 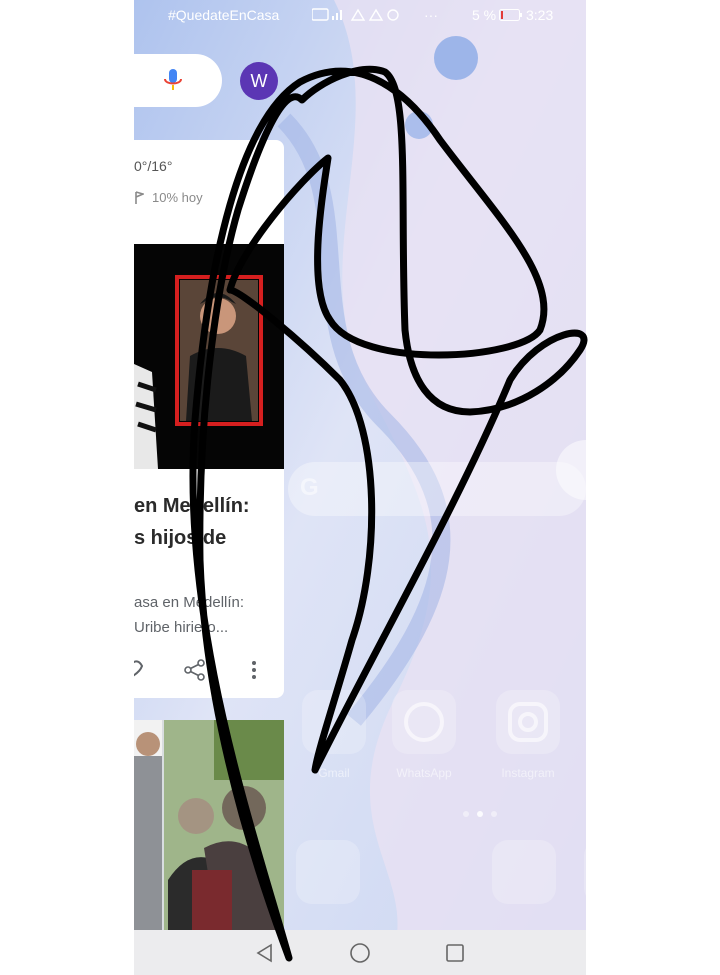 What do you see at coordinates (328, 872) in the screenshot?
I see `phone-app-icon` at bounding box center [328, 872].